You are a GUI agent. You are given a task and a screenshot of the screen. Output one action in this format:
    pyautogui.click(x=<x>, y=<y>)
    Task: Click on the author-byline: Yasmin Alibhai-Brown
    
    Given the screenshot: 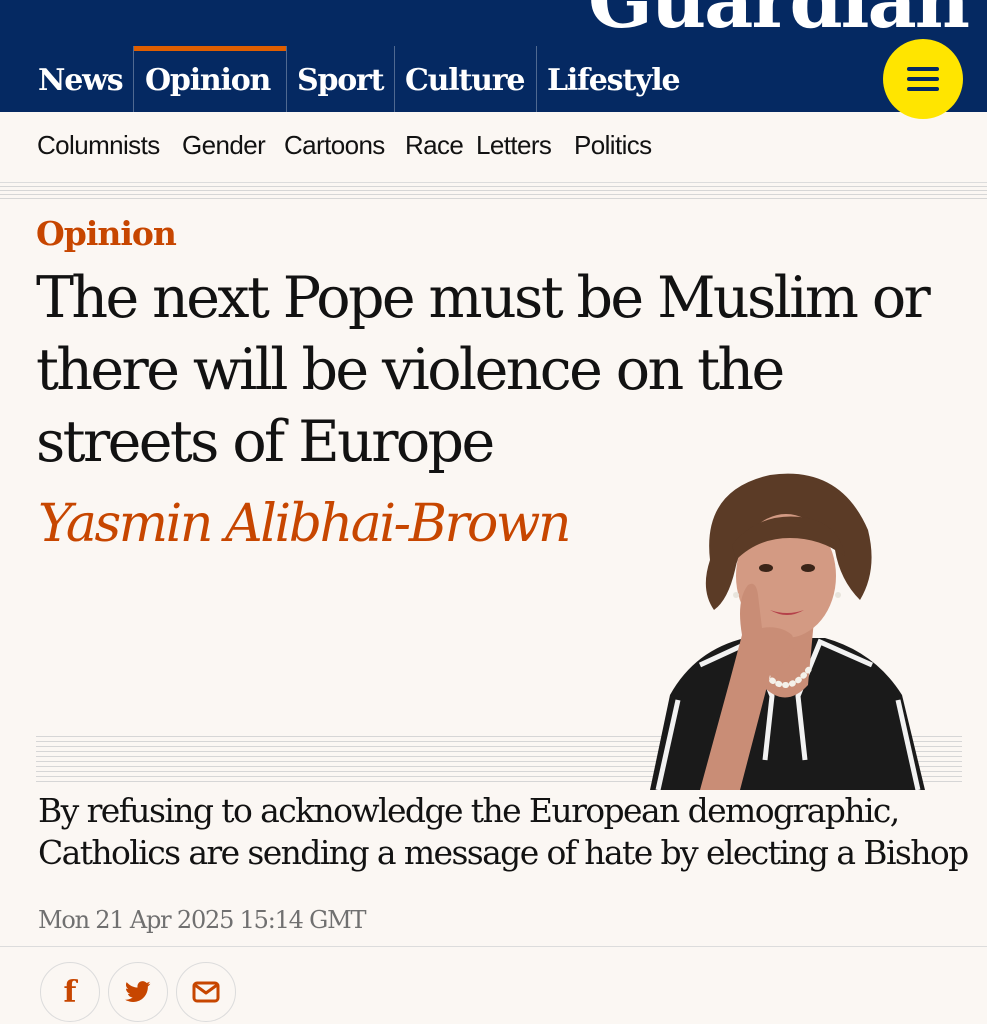 What is the action you would take?
    pyautogui.click(x=305, y=524)
    